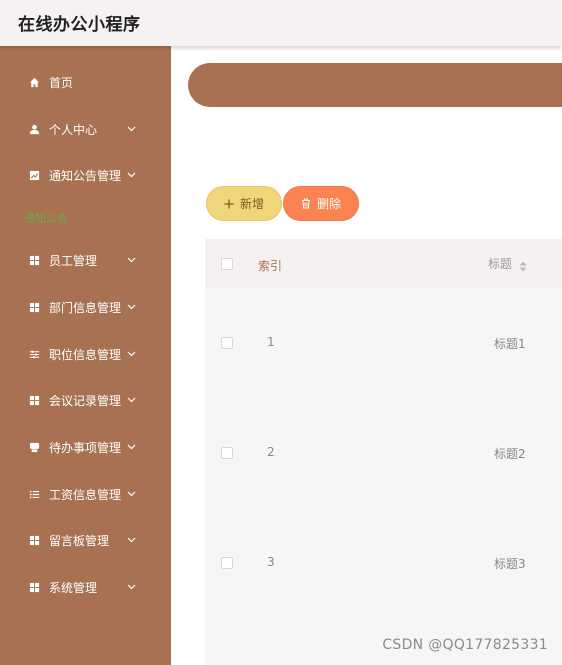  I want to click on delete-button: 删除, so click(321, 203).